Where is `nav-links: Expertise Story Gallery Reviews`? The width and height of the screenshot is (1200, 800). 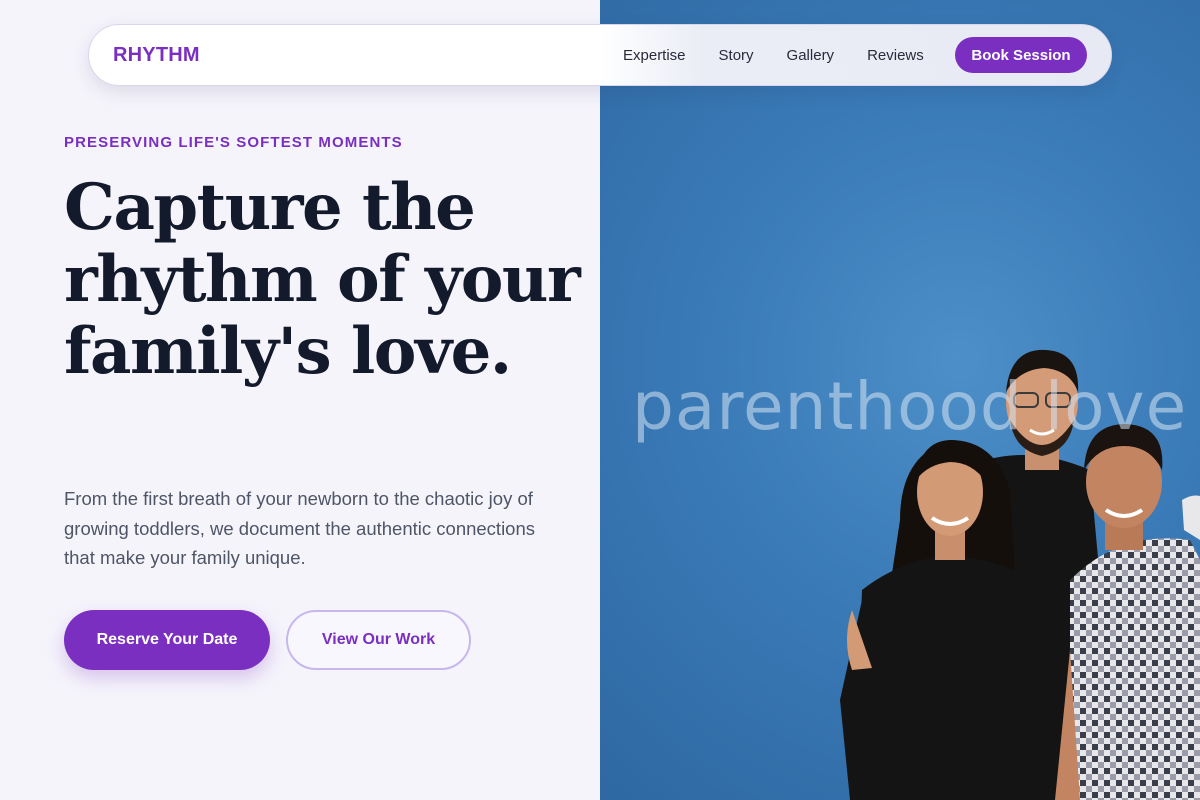
nav-links: Expertise Story Gallery Reviews is located at coordinates (790, 55).